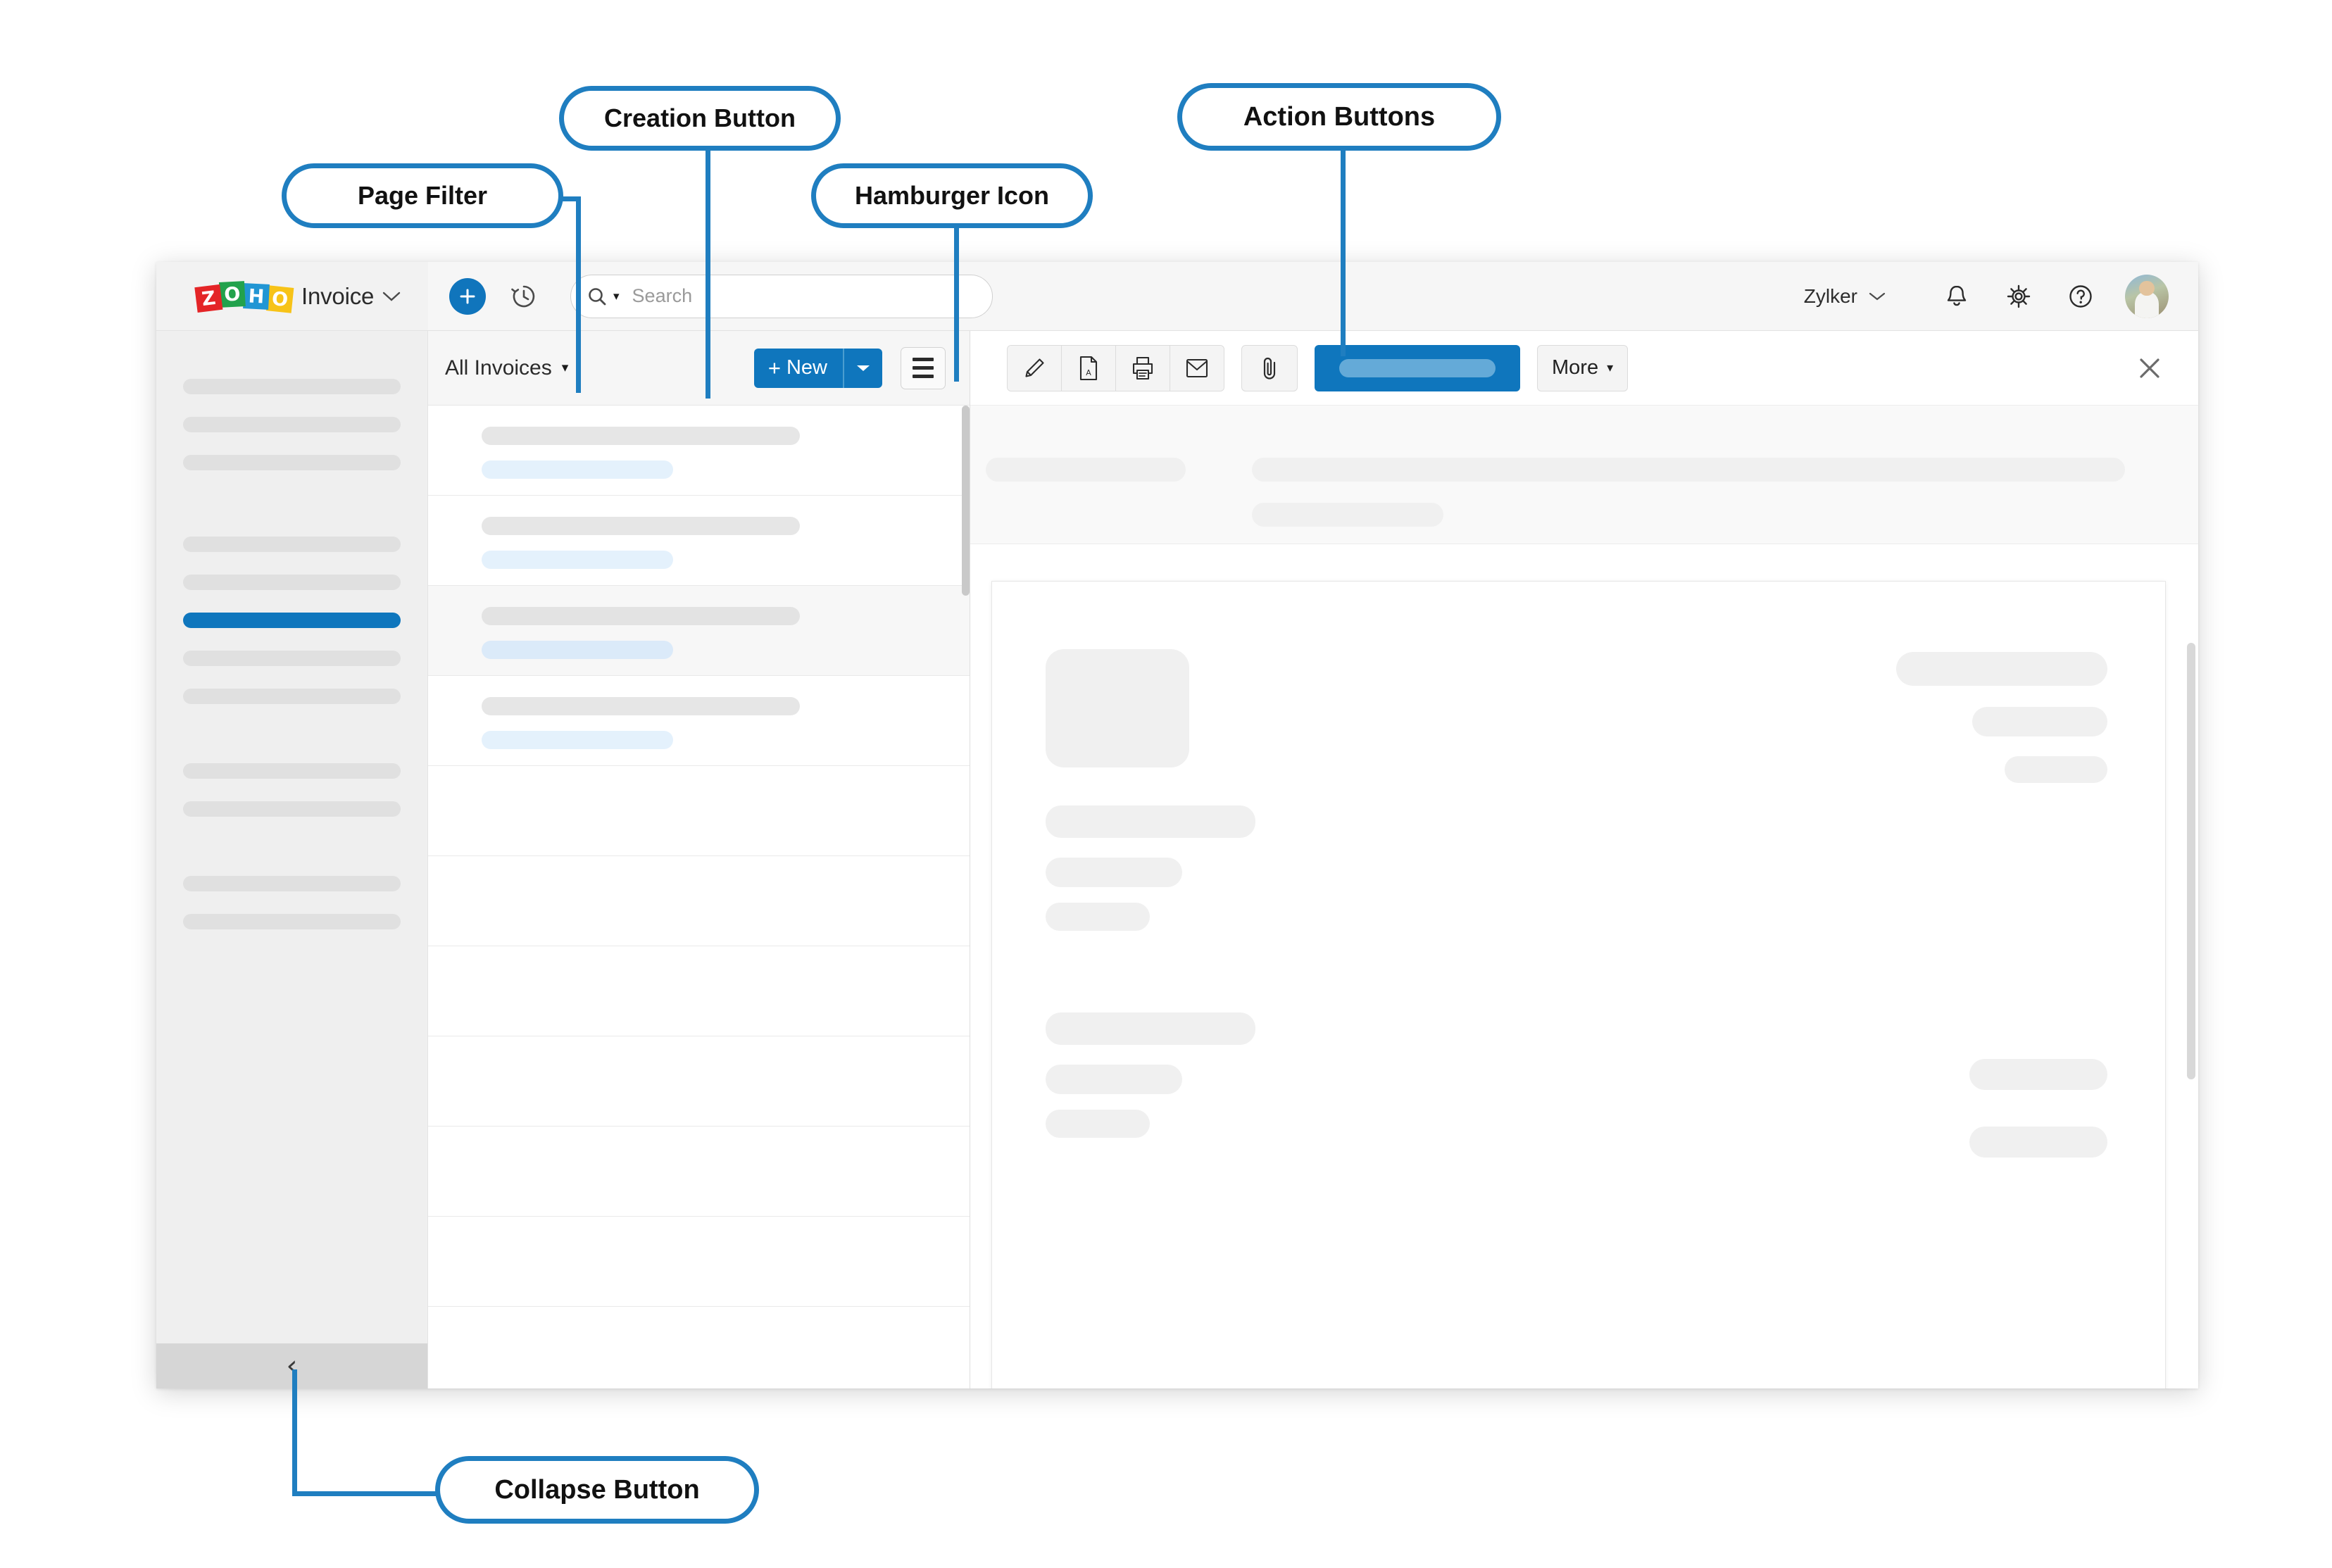 Image resolution: width=2332 pixels, height=1568 pixels. I want to click on document-logo-skeleton, so click(1118, 708).